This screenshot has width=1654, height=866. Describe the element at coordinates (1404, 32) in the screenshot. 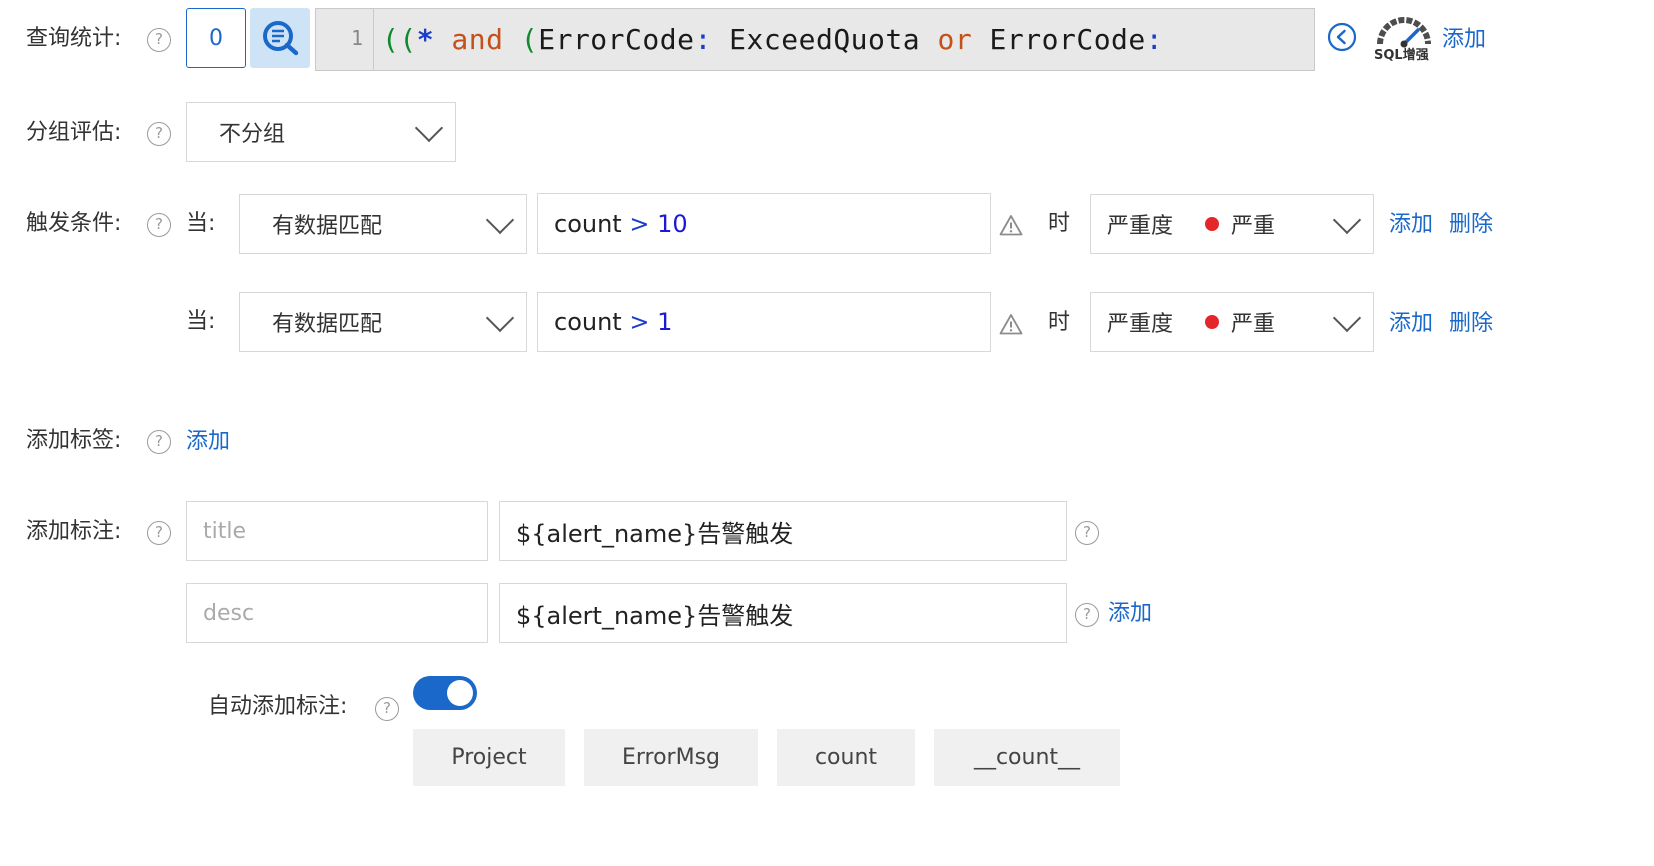

I see `gauge-icon` at that location.